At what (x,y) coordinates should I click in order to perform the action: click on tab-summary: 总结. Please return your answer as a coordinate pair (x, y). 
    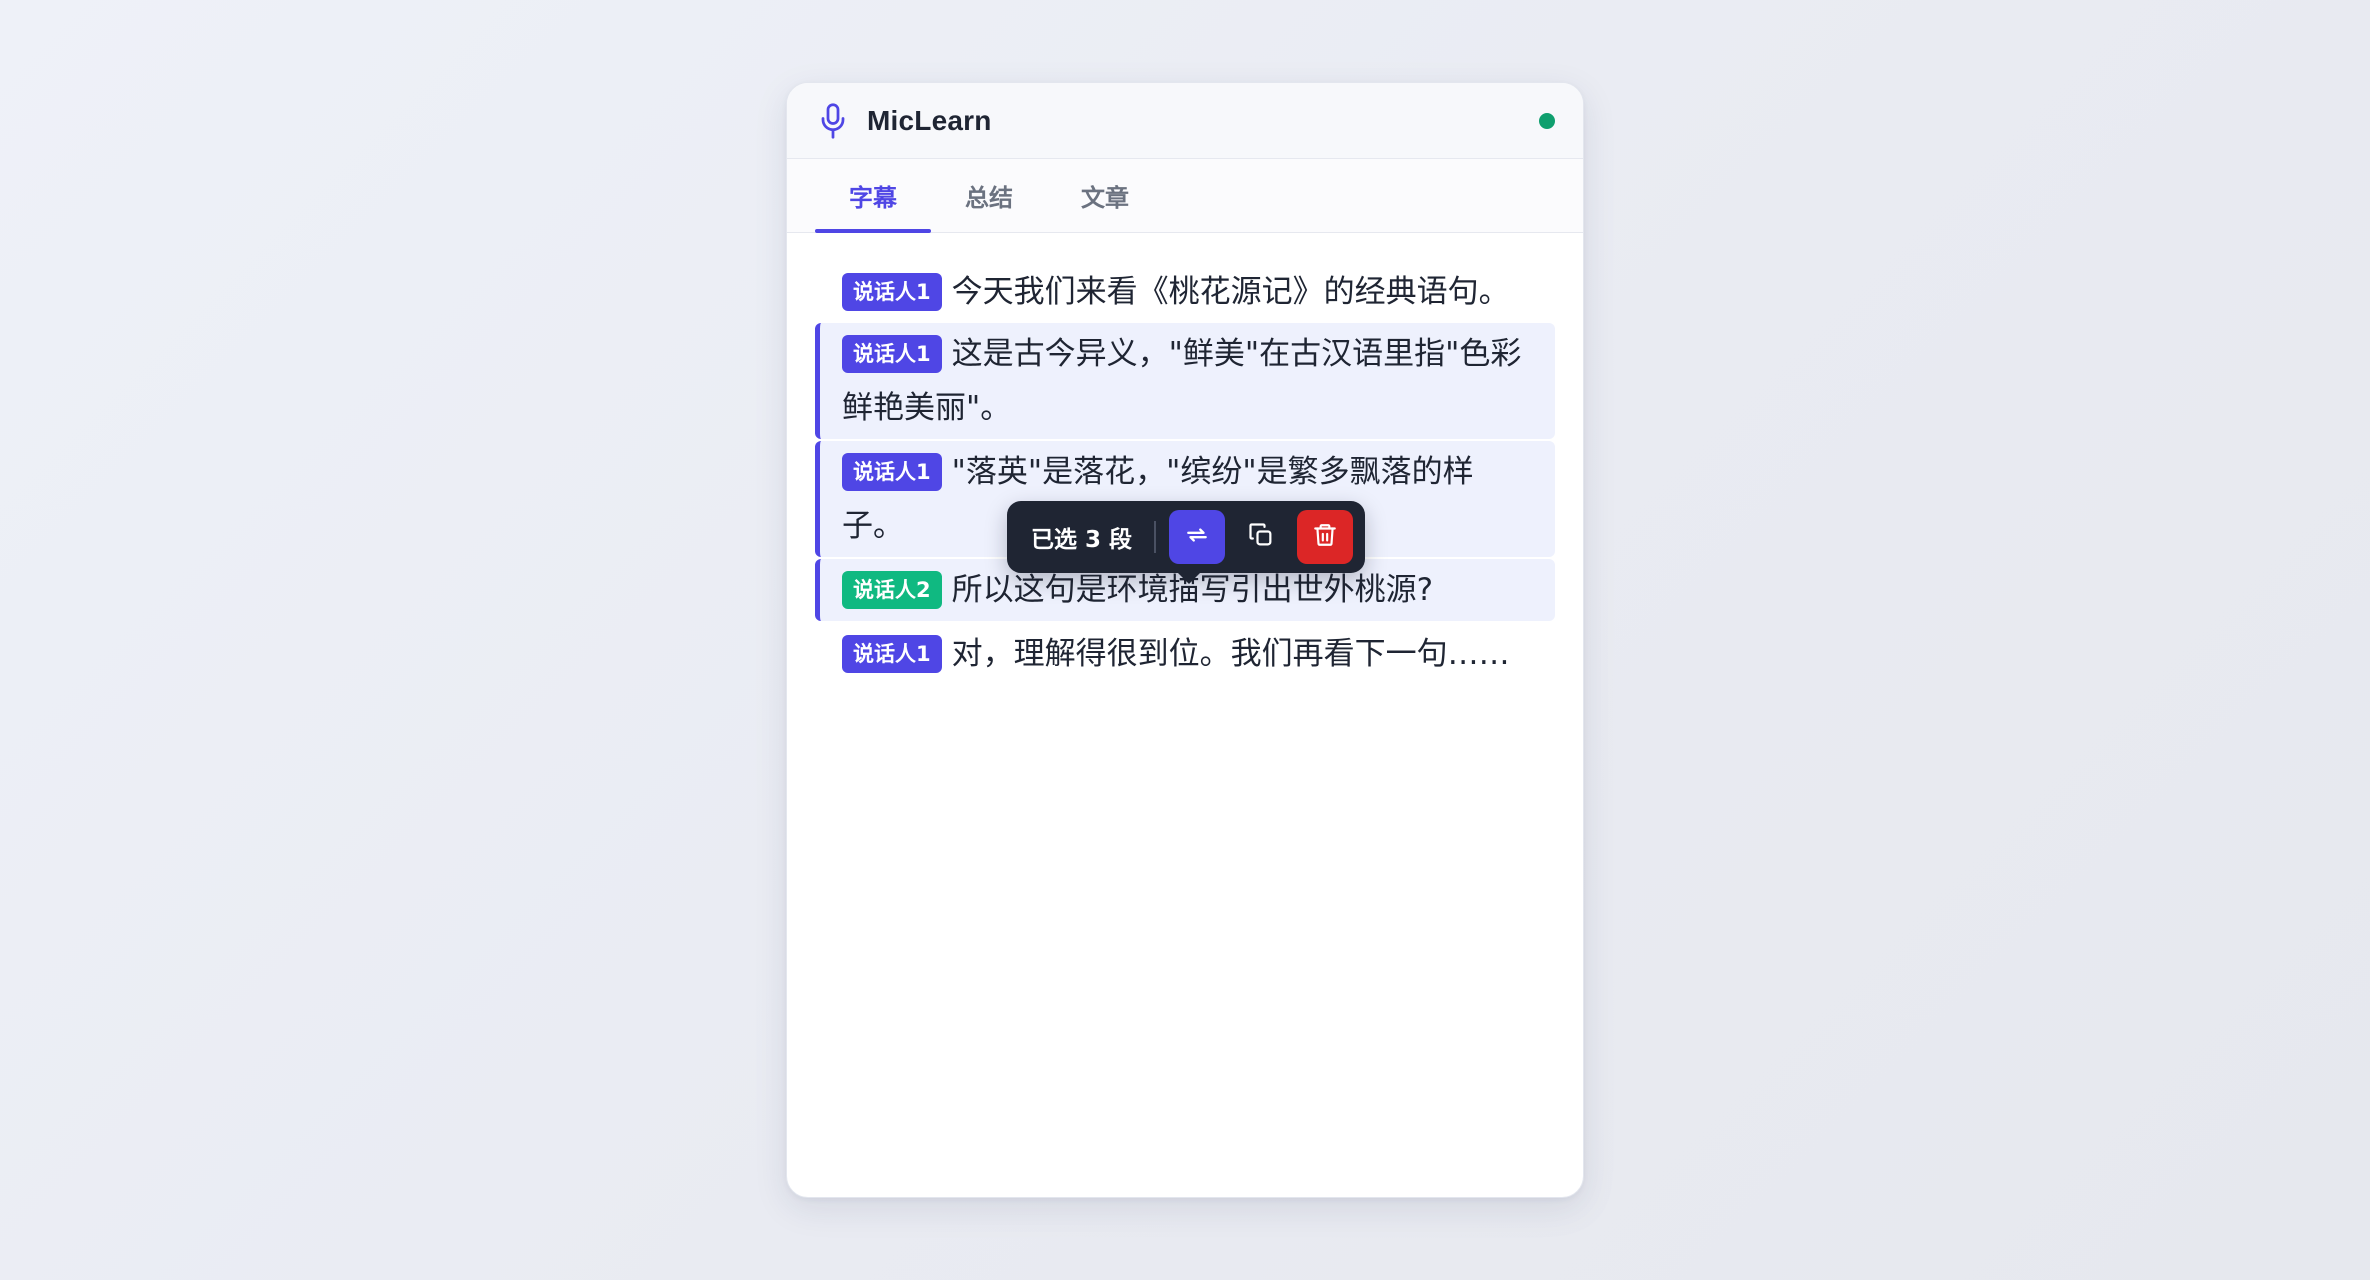
    Looking at the image, I should click on (989, 195).